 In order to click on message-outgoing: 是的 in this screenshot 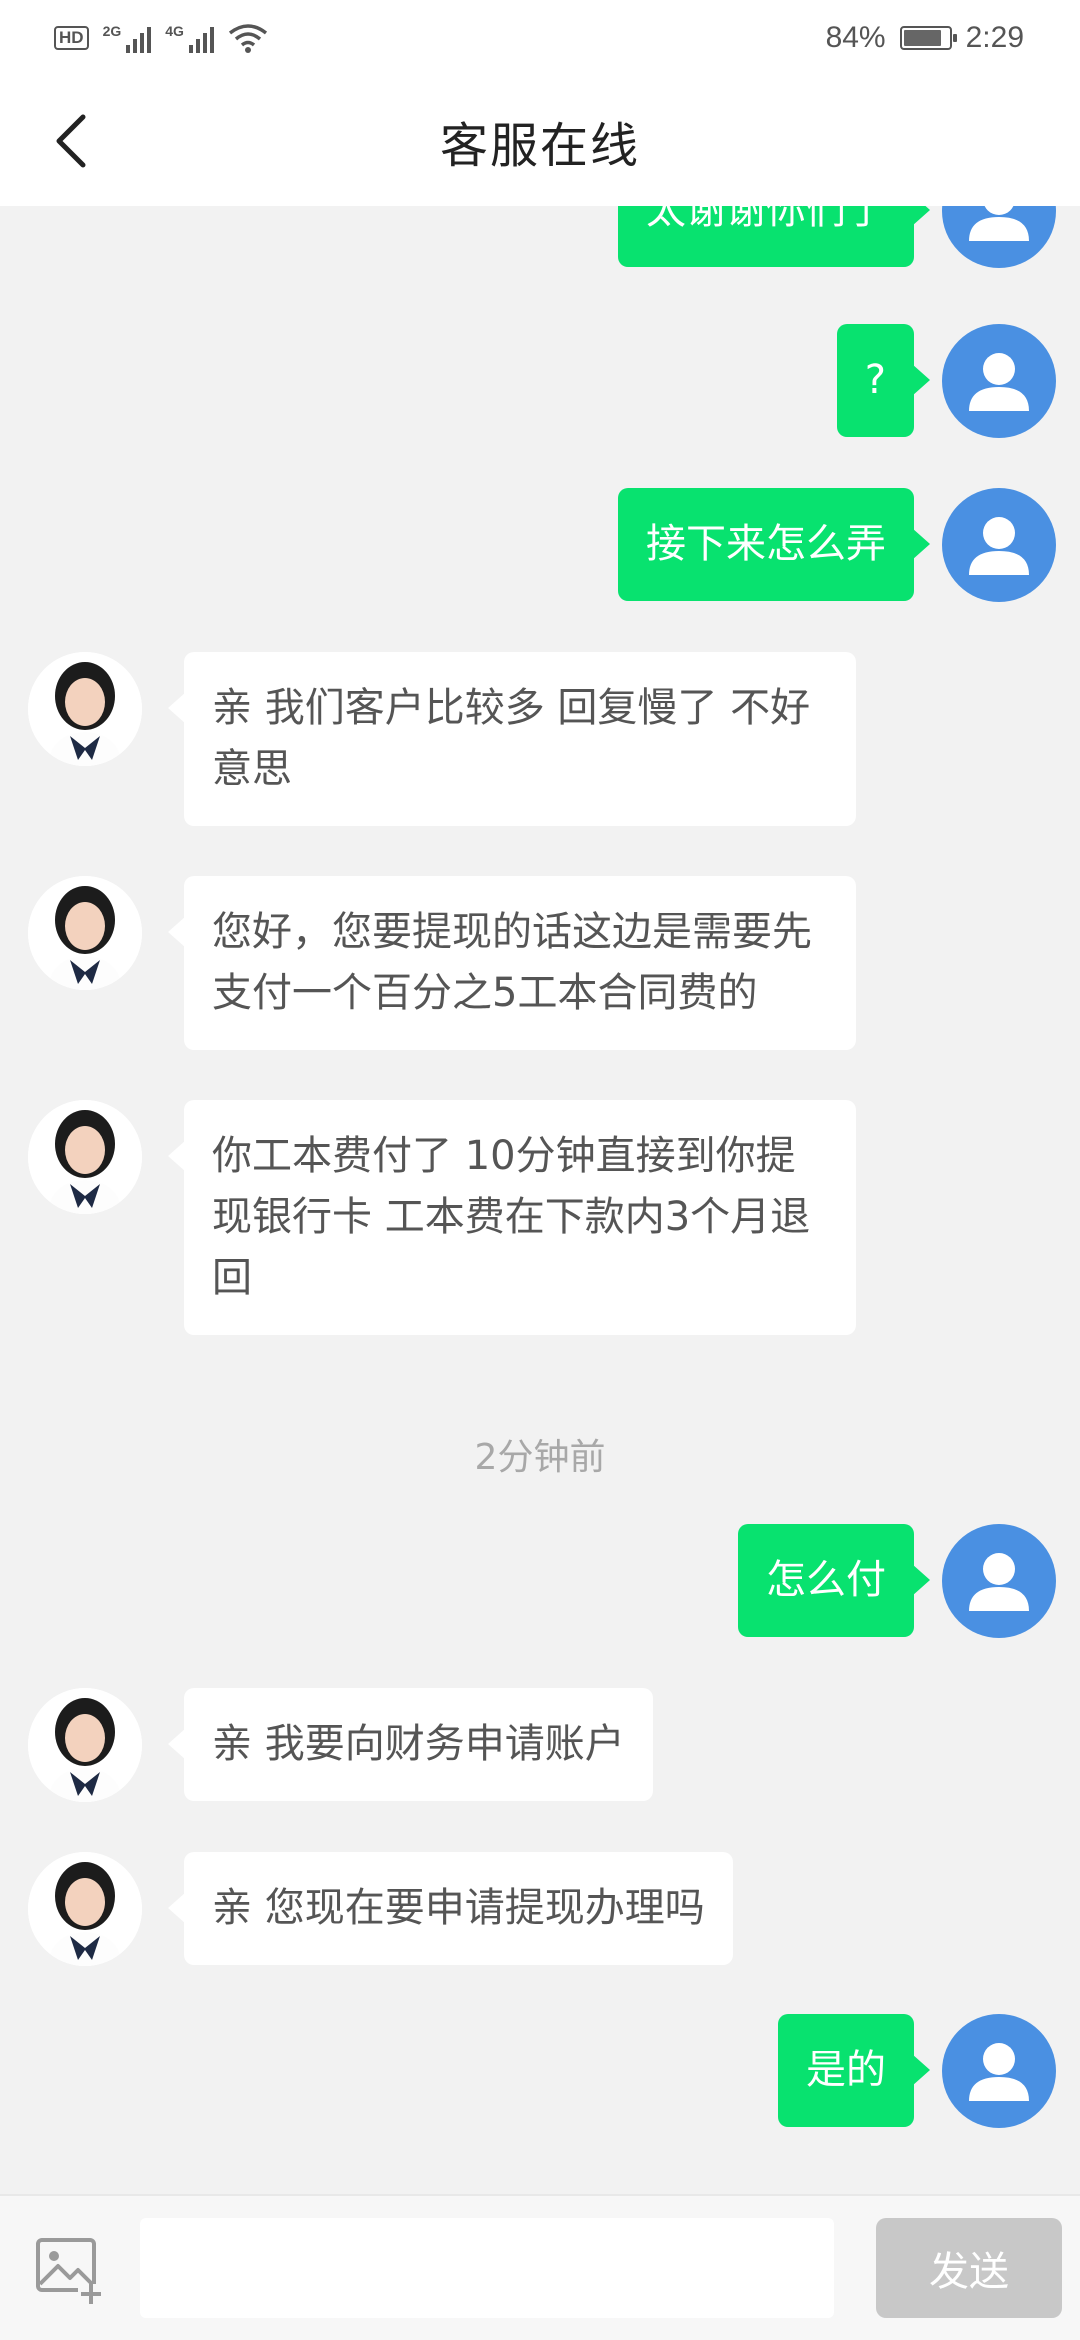, I will do `click(917, 2071)`.